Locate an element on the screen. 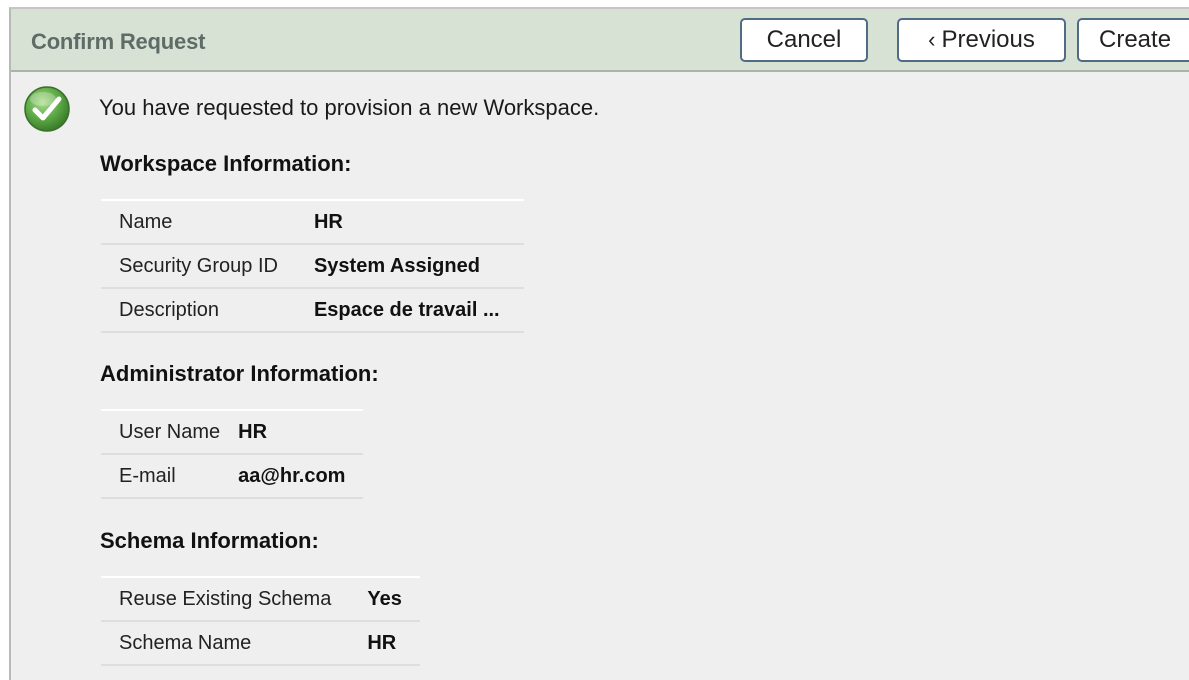 The height and width of the screenshot is (680, 1189). schema-name-value: HR is located at coordinates (384, 643).